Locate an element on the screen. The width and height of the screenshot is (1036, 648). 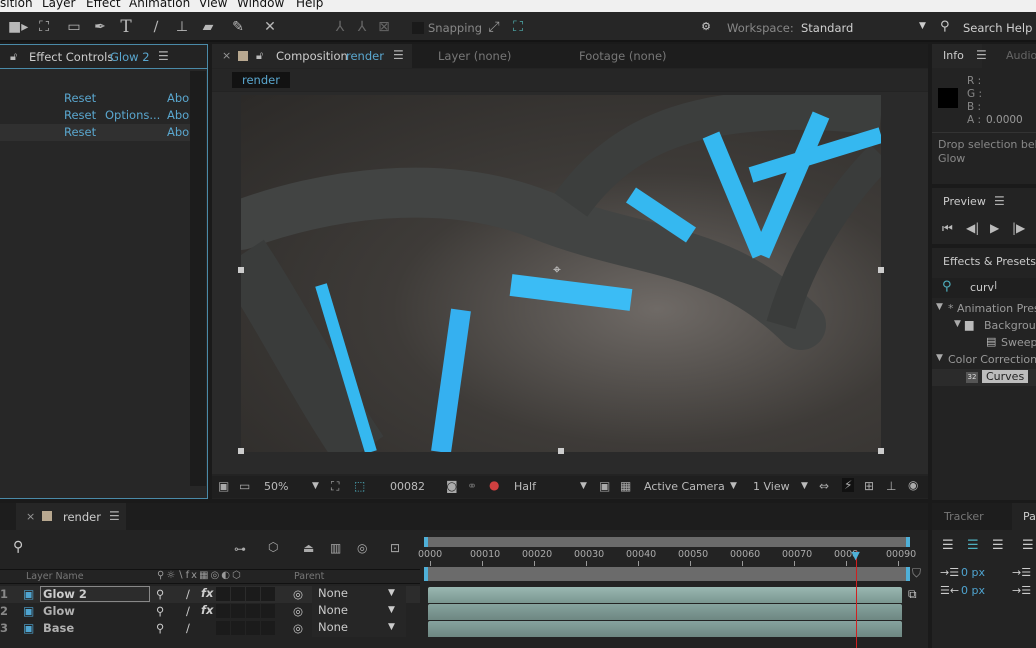
exposure-icon: ◉ is located at coordinates (913, 485).